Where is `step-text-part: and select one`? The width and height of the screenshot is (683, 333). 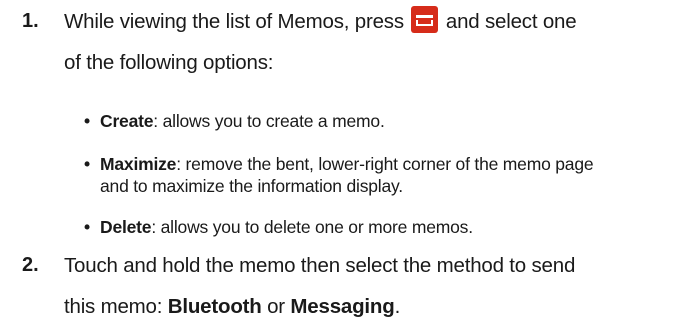 step-text-part: and select one is located at coordinates (511, 21).